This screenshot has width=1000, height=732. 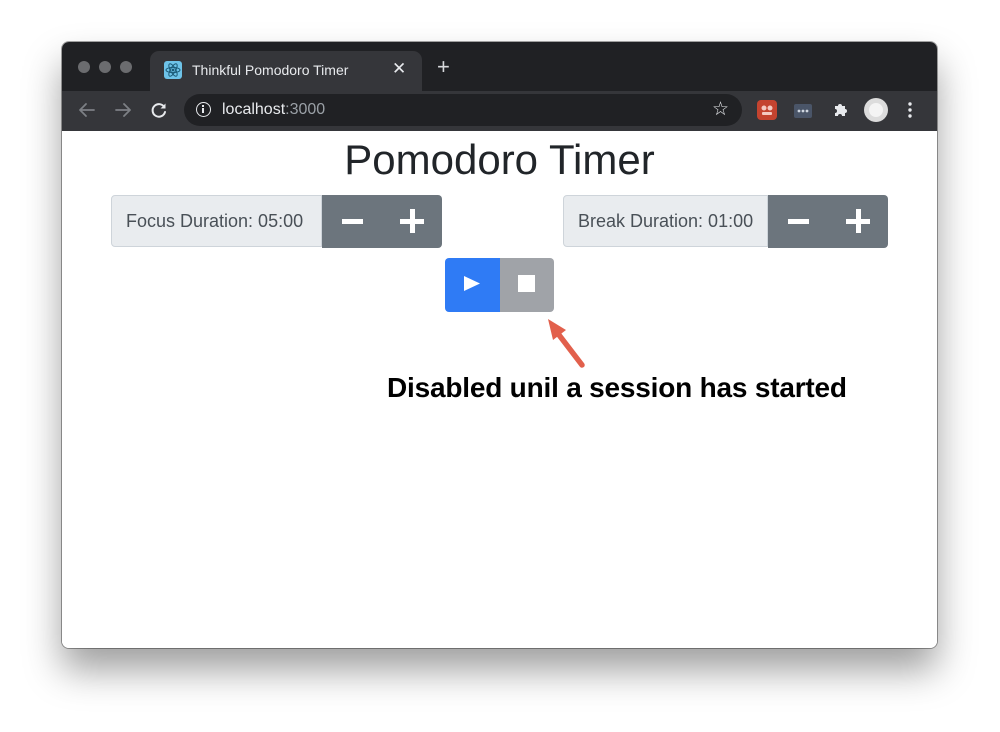 What do you see at coordinates (665, 221) in the screenshot?
I see `break-duration-label: Break Duration: 01:00` at bounding box center [665, 221].